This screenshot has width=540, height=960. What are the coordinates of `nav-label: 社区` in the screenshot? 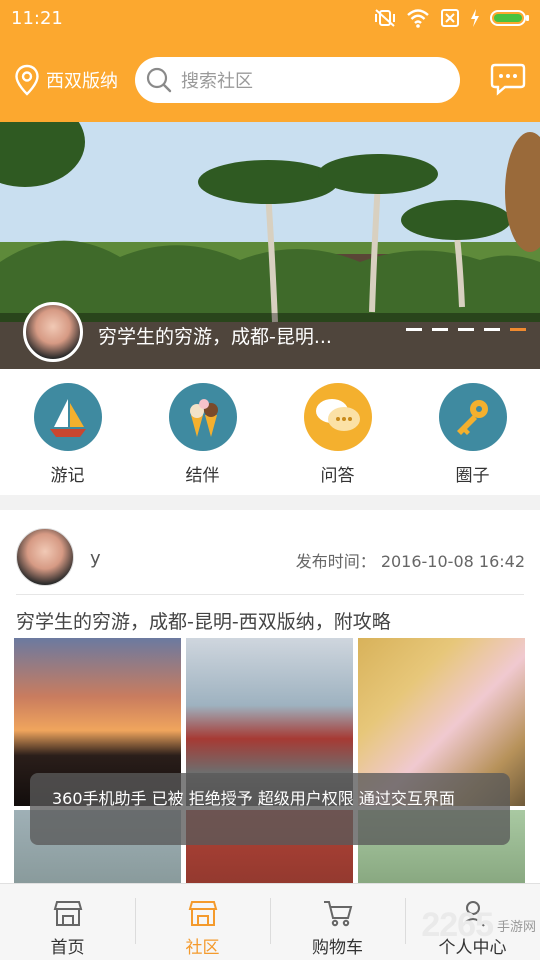 It's located at (202, 948).